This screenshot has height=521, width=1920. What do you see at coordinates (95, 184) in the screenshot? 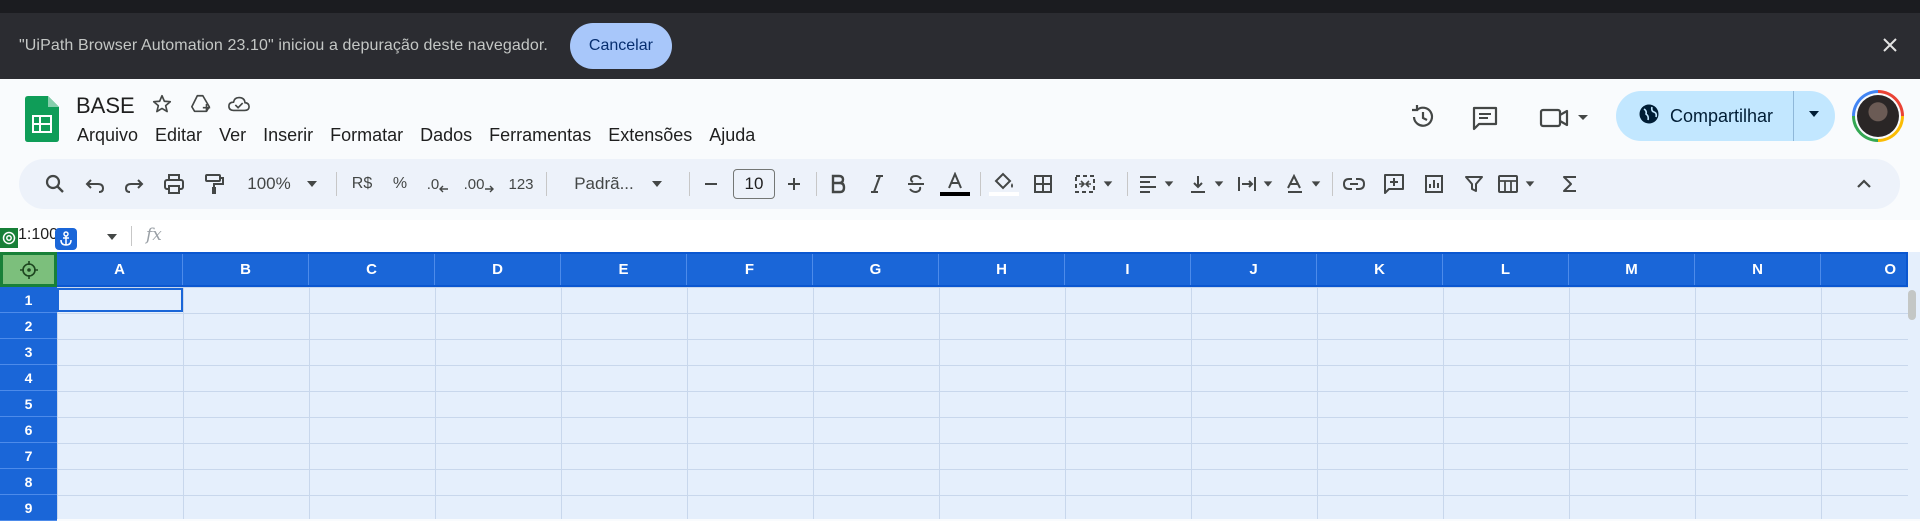
I see `undo-icon` at bounding box center [95, 184].